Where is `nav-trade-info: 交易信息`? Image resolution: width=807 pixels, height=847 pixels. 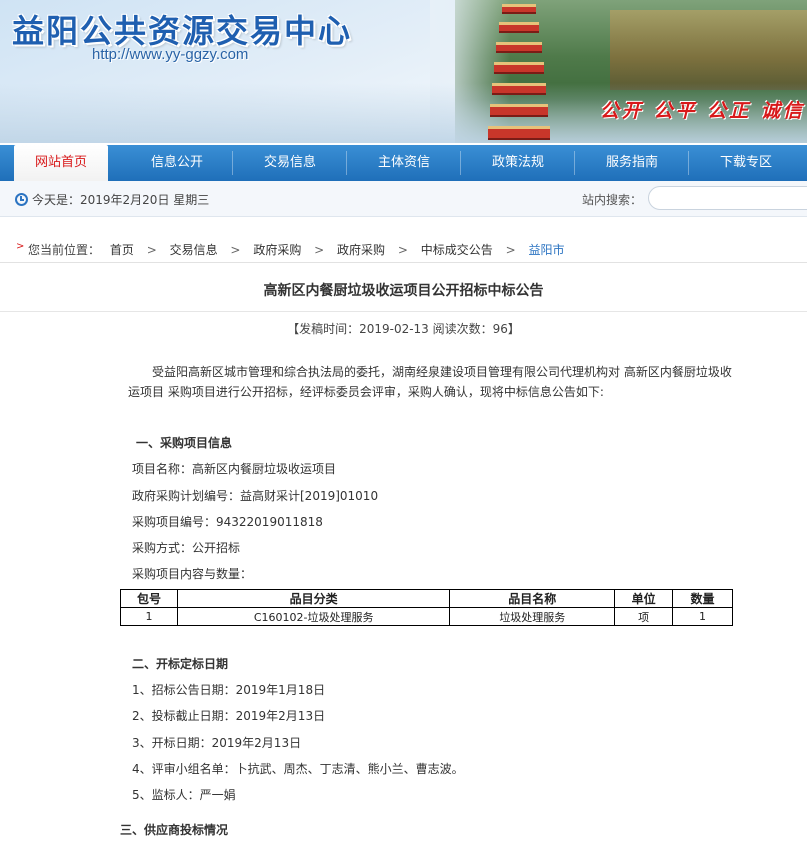 nav-trade-info: 交易信息 is located at coordinates (290, 163).